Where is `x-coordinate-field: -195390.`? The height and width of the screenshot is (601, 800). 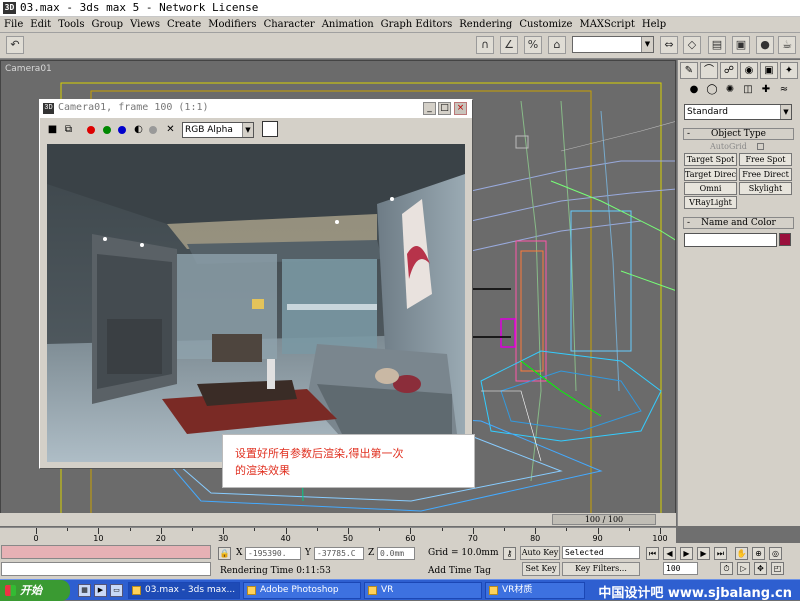 x-coordinate-field: -195390. is located at coordinates (273, 553).